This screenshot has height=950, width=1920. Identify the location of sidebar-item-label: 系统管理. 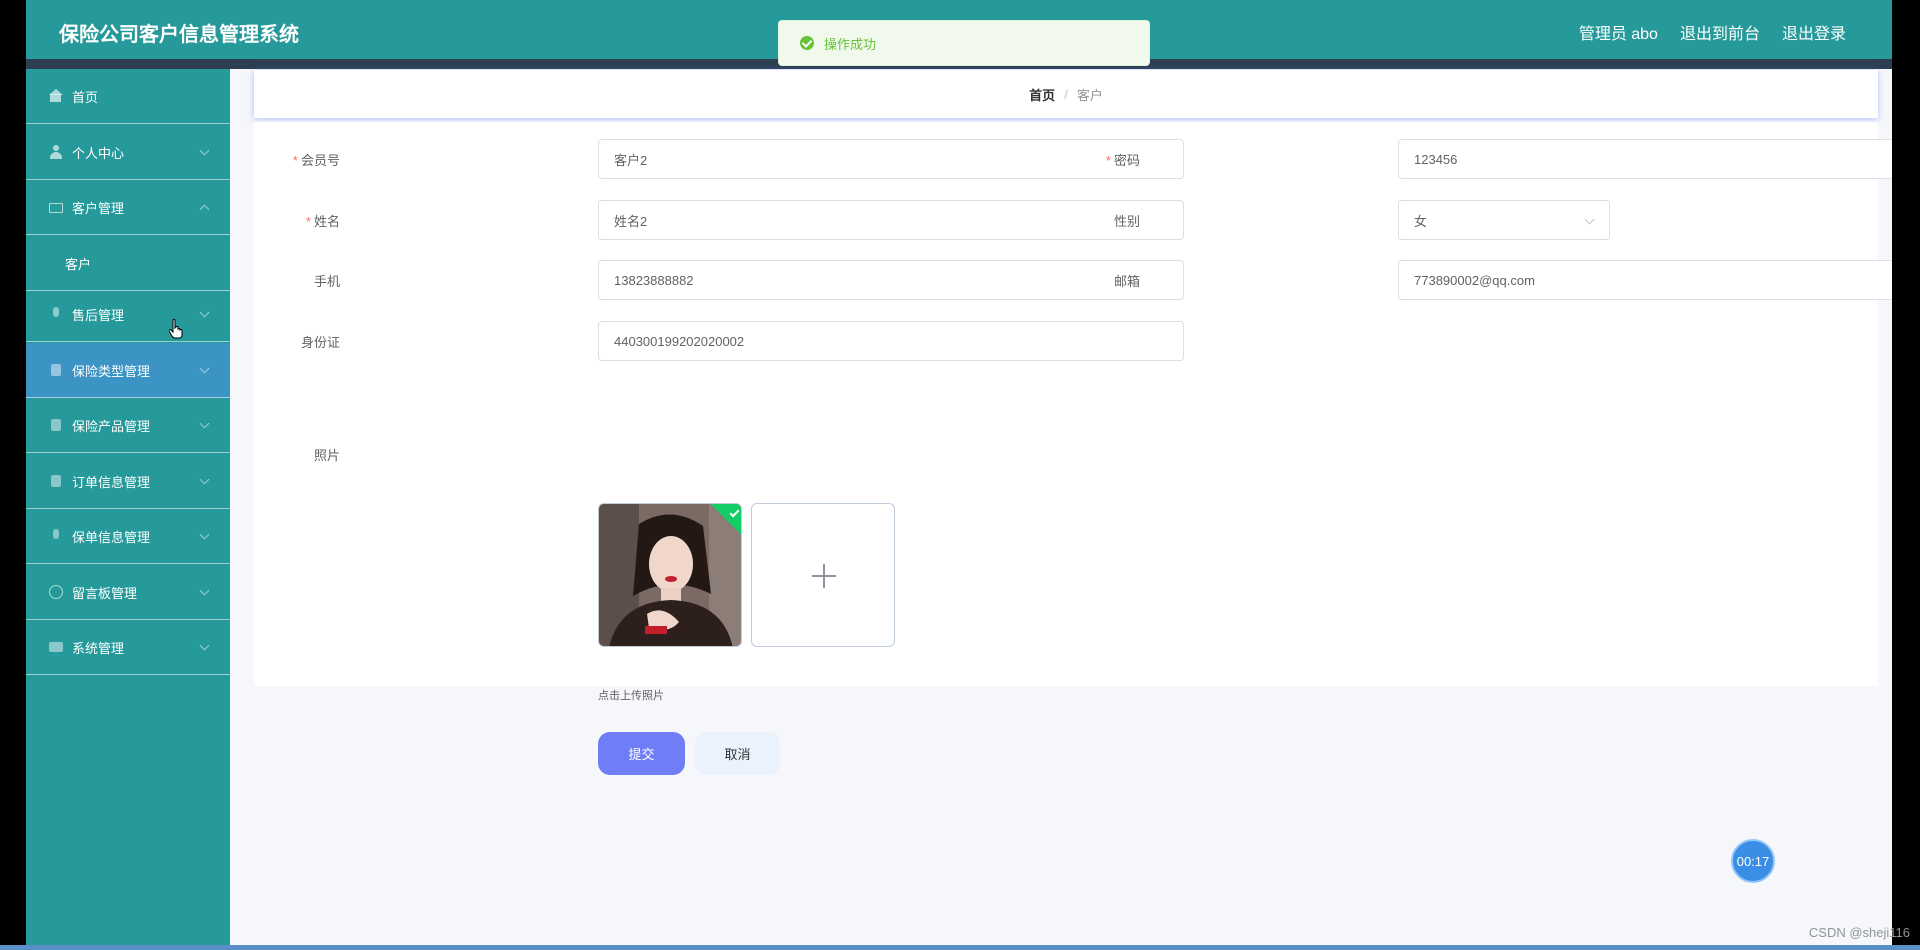
(98, 648).